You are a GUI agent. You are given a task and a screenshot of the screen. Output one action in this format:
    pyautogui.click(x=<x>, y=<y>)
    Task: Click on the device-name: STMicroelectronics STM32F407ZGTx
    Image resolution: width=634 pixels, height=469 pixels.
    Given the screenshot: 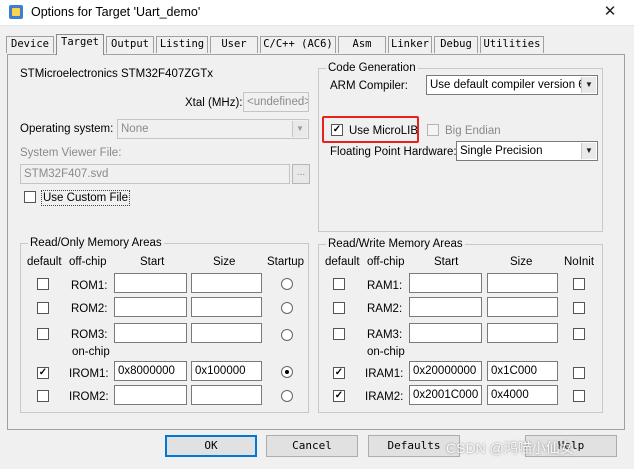 What is the action you would take?
    pyautogui.click(x=116, y=74)
    